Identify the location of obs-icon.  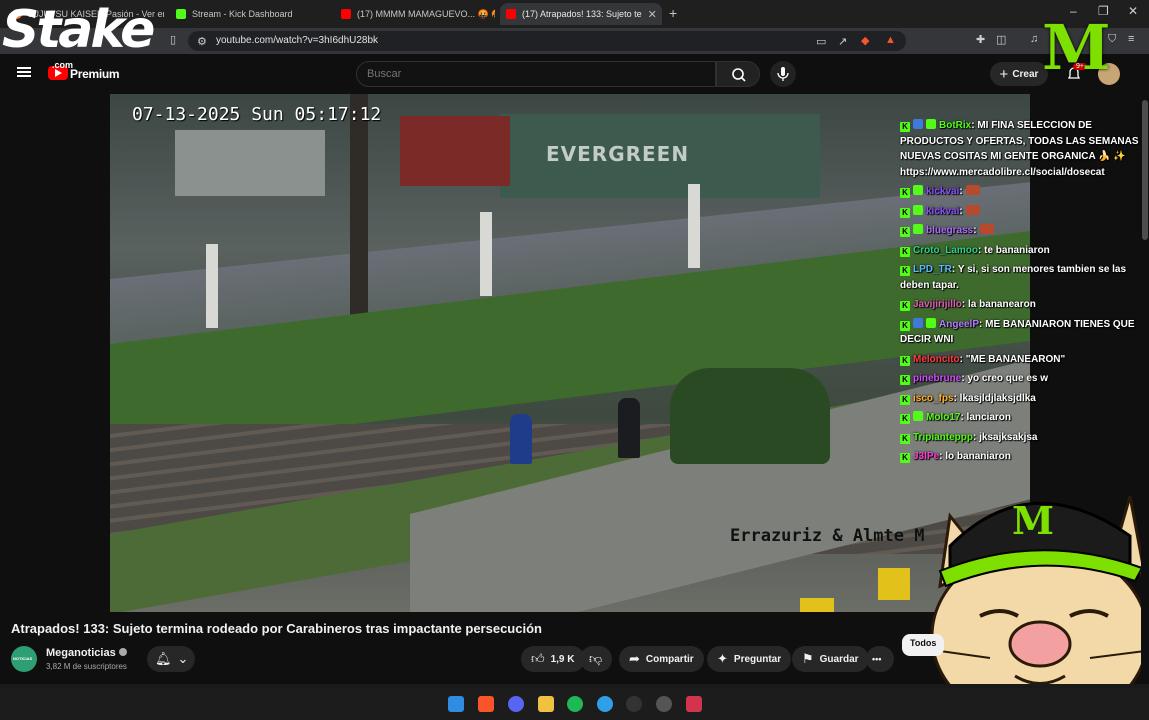
(634, 704).